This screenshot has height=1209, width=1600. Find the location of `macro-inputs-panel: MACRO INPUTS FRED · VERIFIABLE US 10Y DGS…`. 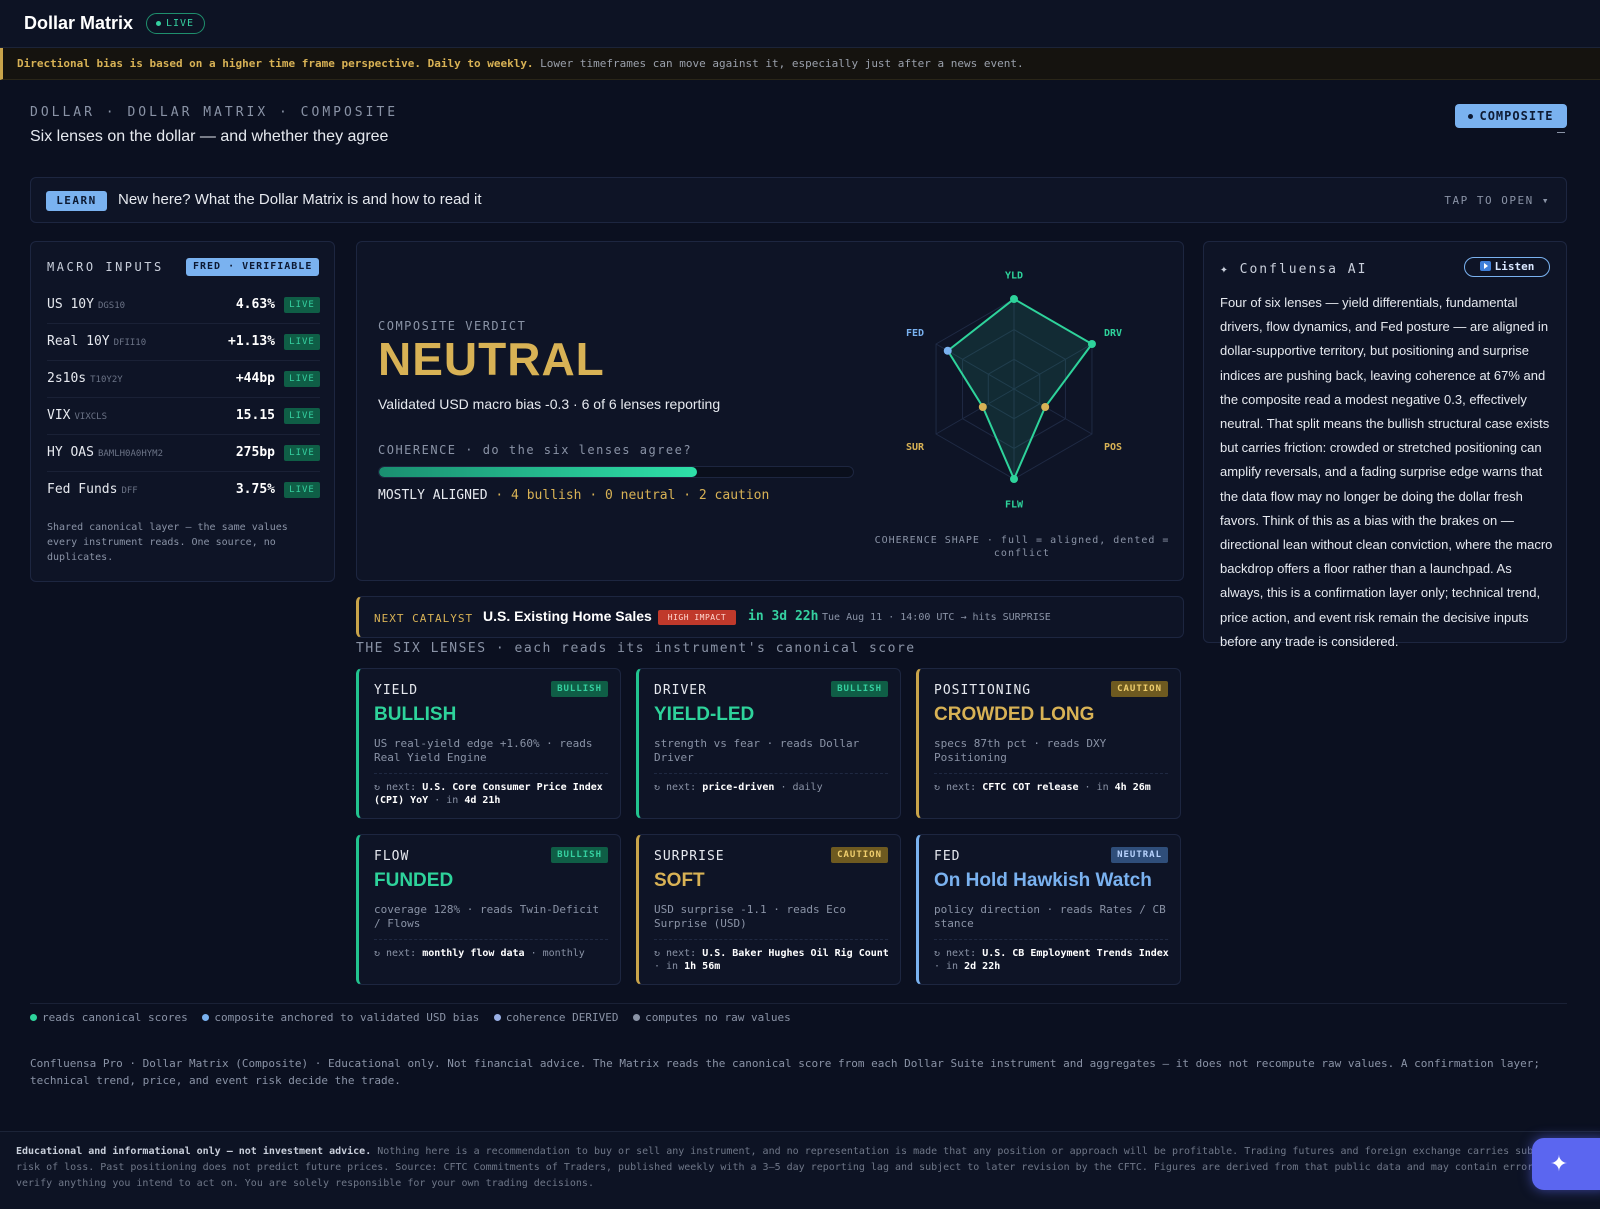

macro-inputs-panel: MACRO INPUTS FRED · VERIFIABLE US 10Y DGS… is located at coordinates (182, 411).